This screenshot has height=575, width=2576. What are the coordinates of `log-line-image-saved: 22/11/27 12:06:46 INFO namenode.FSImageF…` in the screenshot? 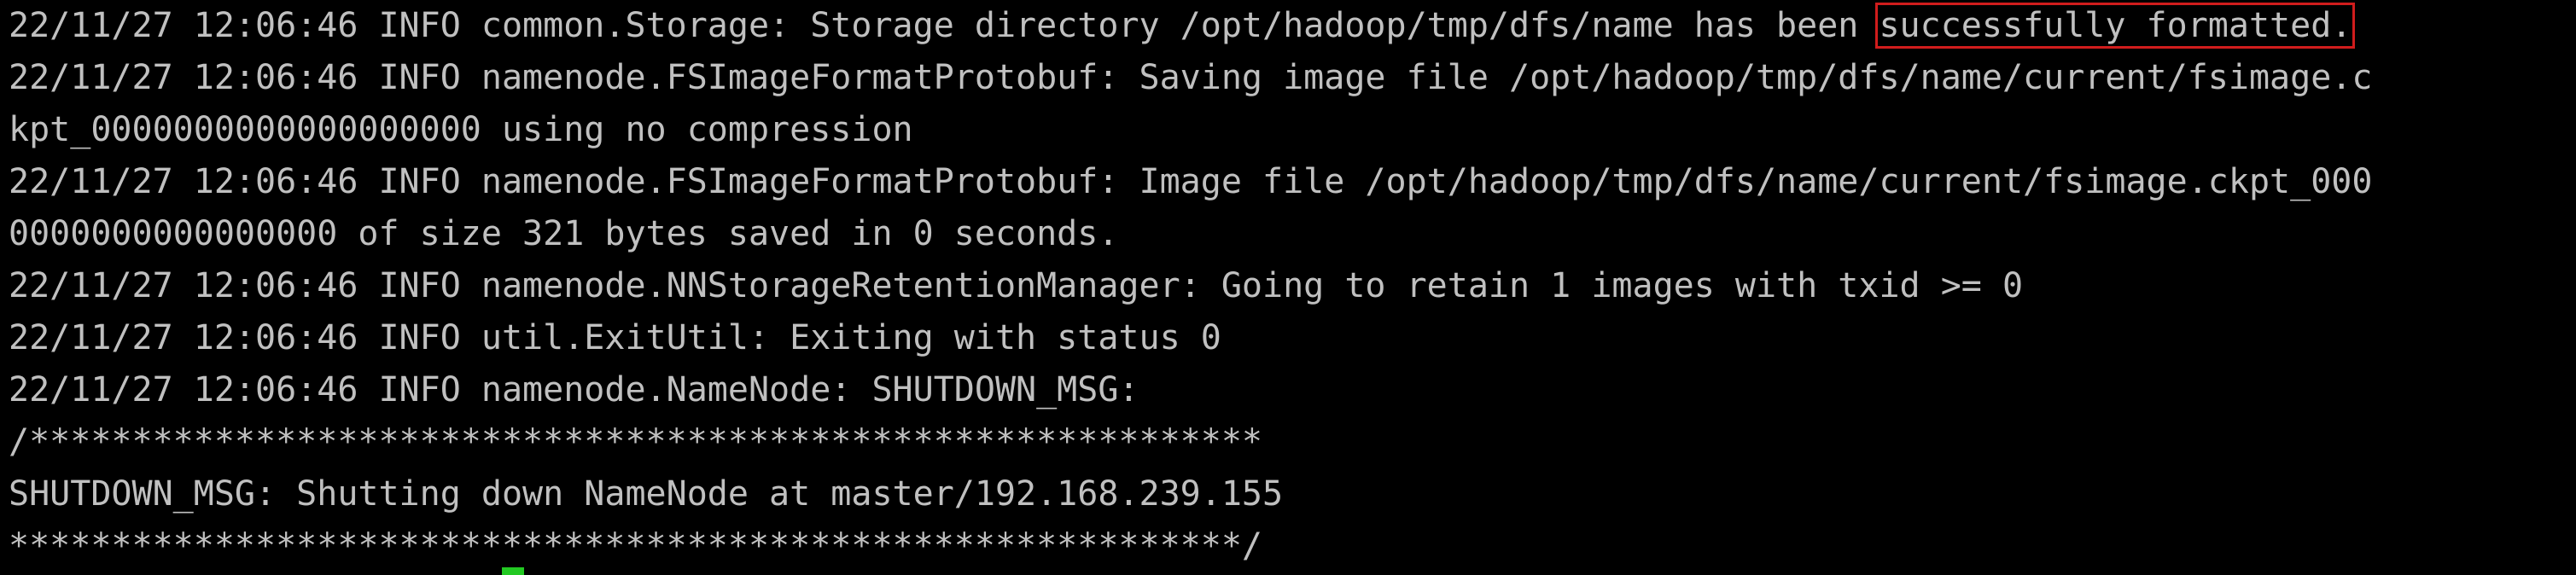 It's located at (1191, 181).